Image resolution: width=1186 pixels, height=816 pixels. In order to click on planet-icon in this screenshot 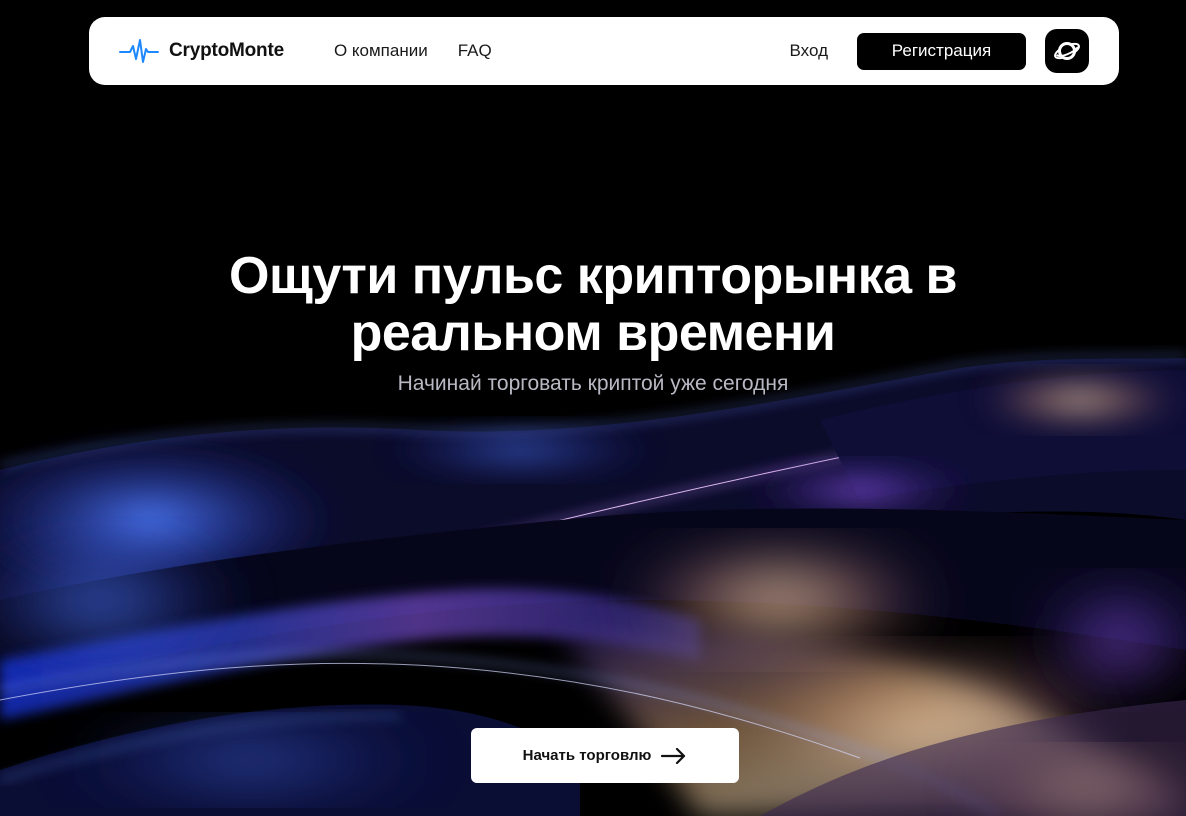, I will do `click(1067, 51)`.